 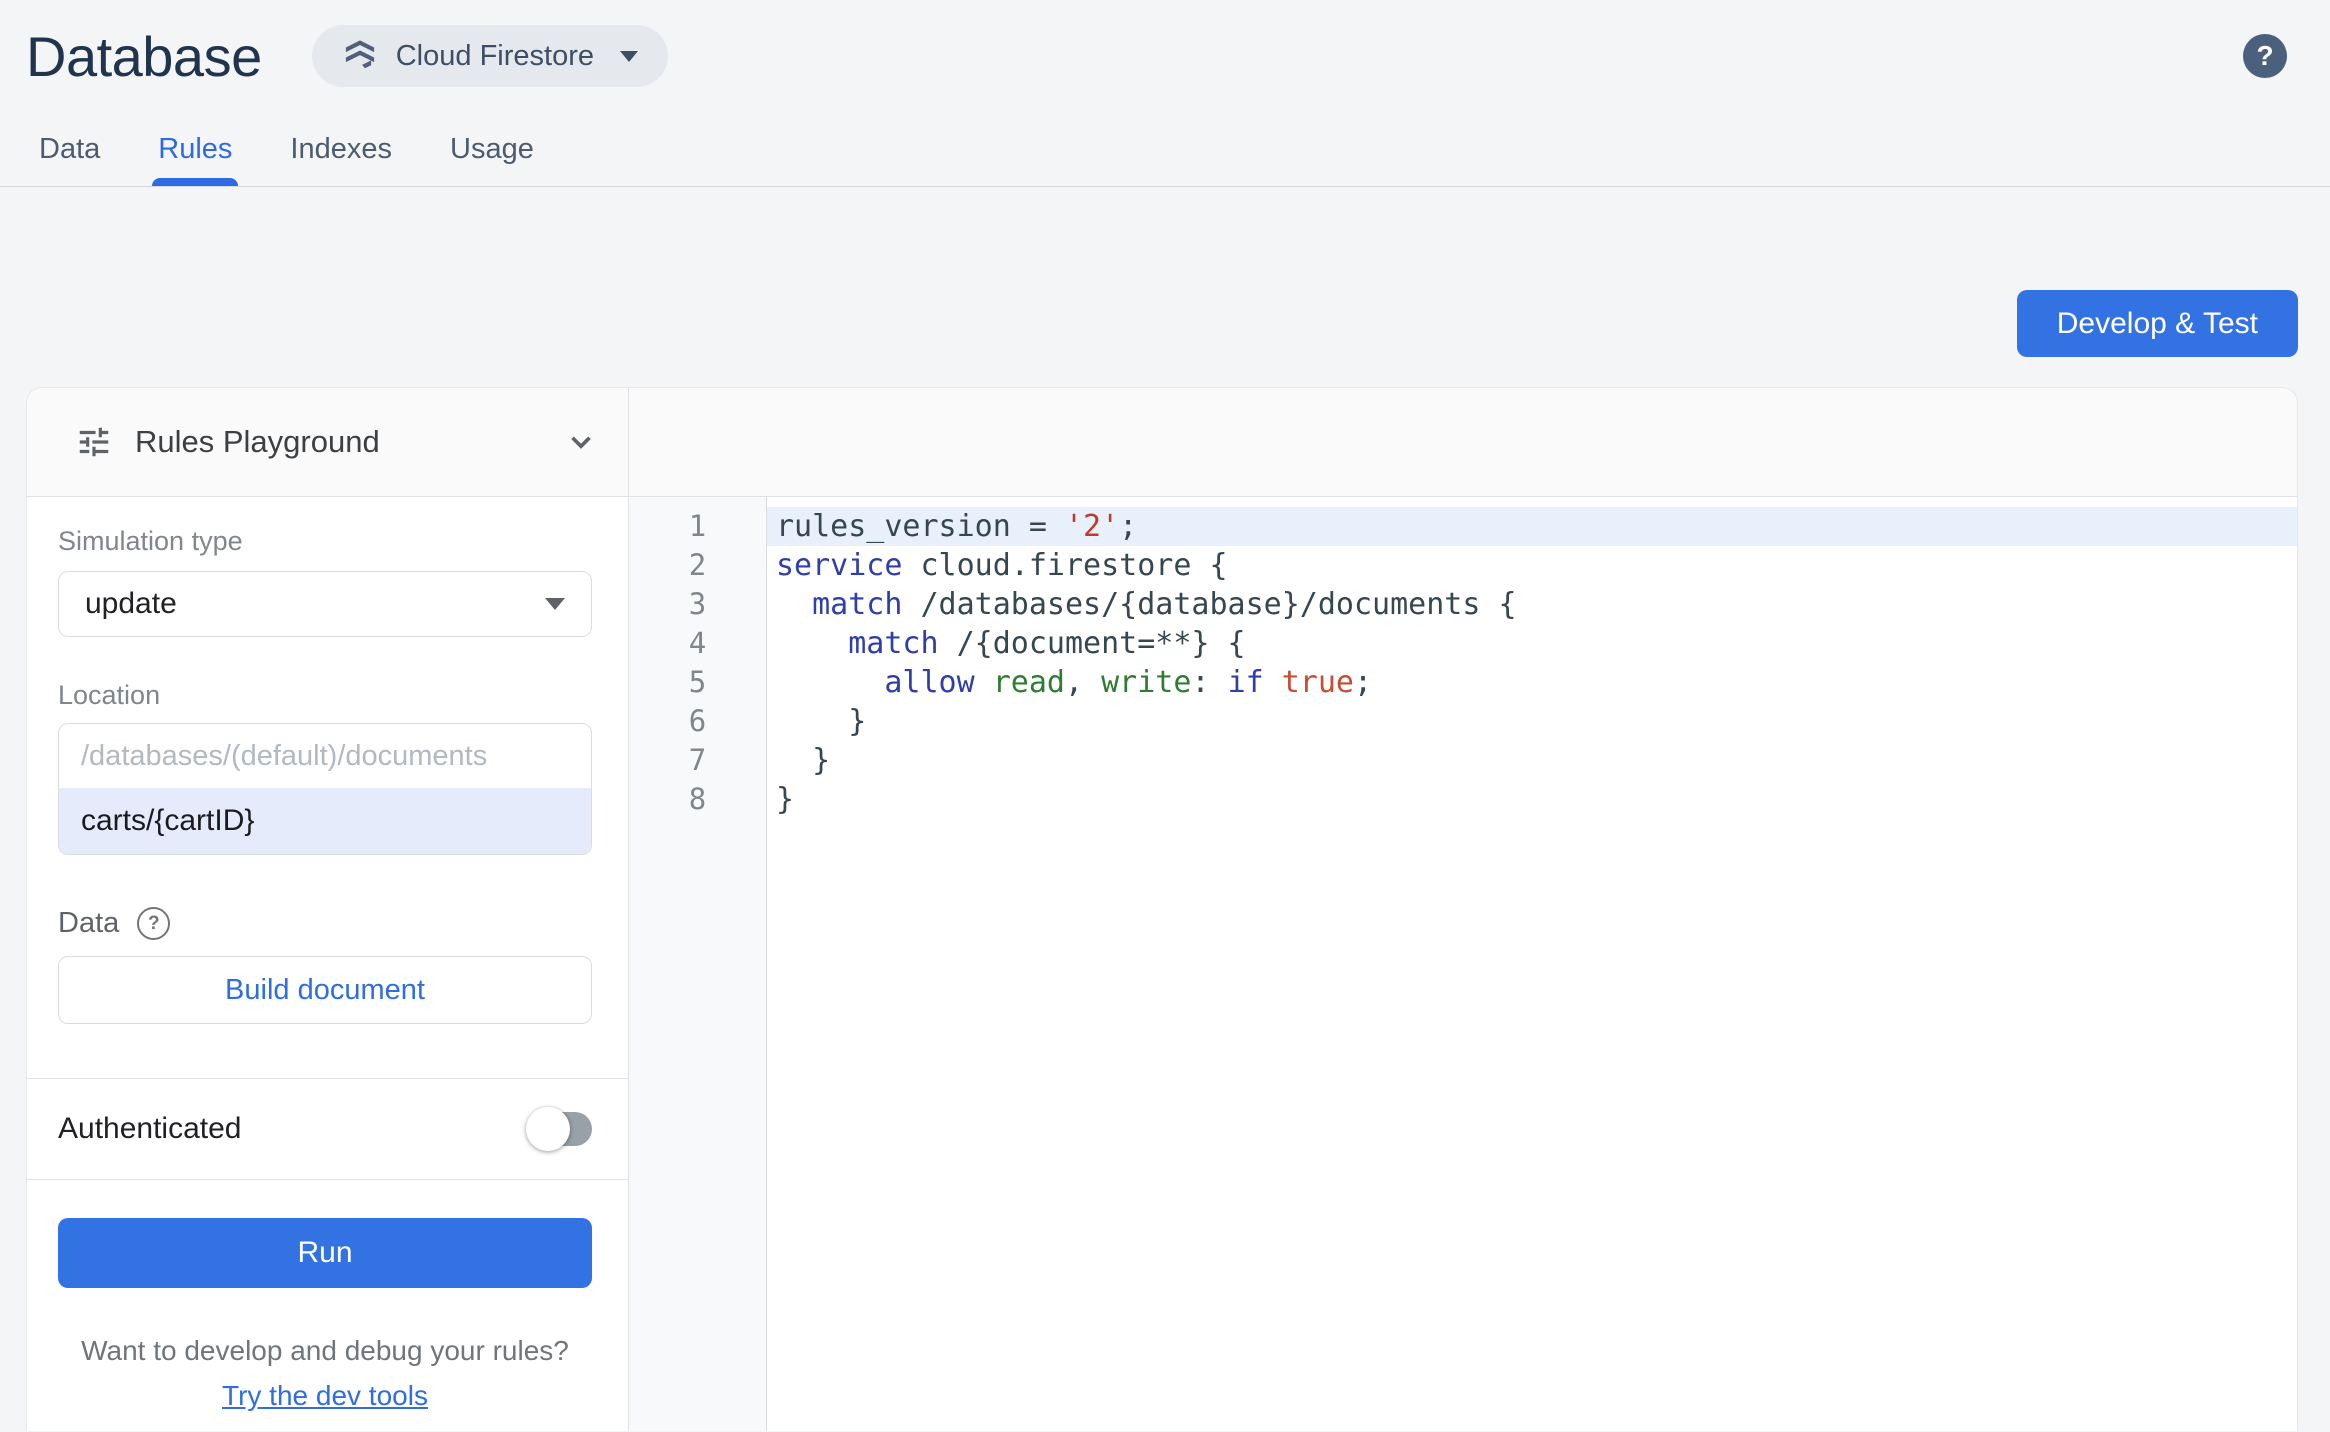 I want to click on help-button: ?, so click(x=2265, y=56).